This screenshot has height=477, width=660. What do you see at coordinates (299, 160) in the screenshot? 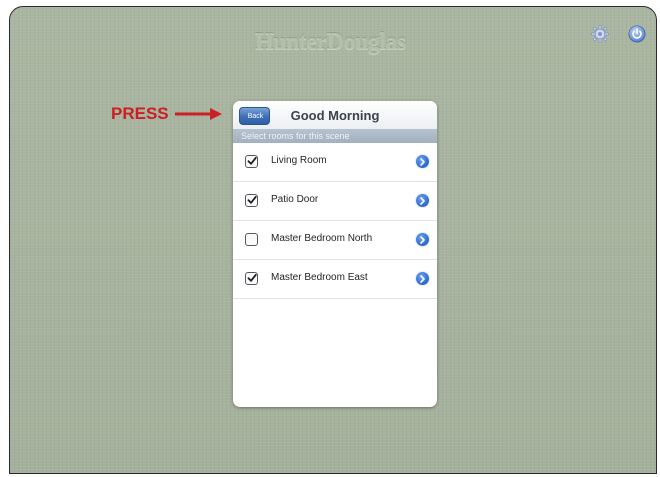
I see `room-label: Living Room` at bounding box center [299, 160].